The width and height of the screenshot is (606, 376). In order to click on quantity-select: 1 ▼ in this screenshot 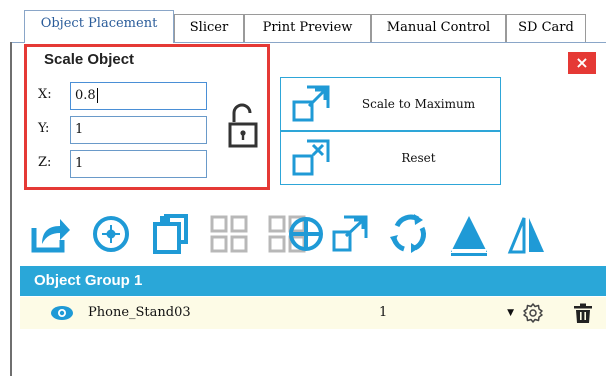, I will do `click(447, 313)`.